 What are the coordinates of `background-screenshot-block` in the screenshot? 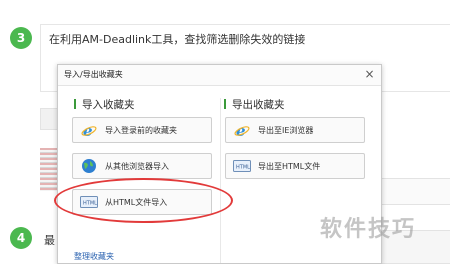 It's located at (415, 191).